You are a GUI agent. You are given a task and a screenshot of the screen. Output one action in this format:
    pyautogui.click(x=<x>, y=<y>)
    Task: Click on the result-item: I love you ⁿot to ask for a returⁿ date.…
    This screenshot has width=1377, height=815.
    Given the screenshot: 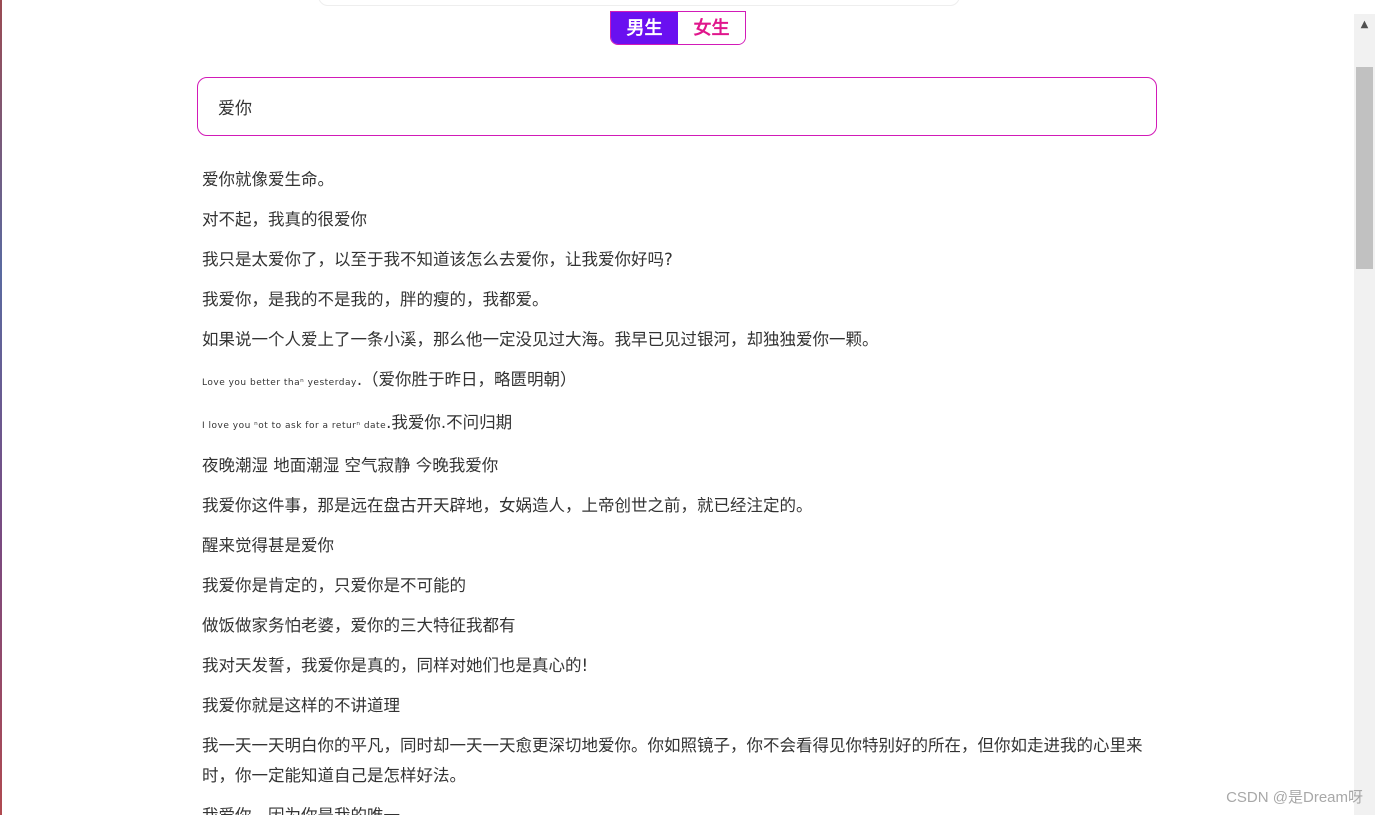 What is the action you would take?
    pyautogui.click(x=679, y=424)
    